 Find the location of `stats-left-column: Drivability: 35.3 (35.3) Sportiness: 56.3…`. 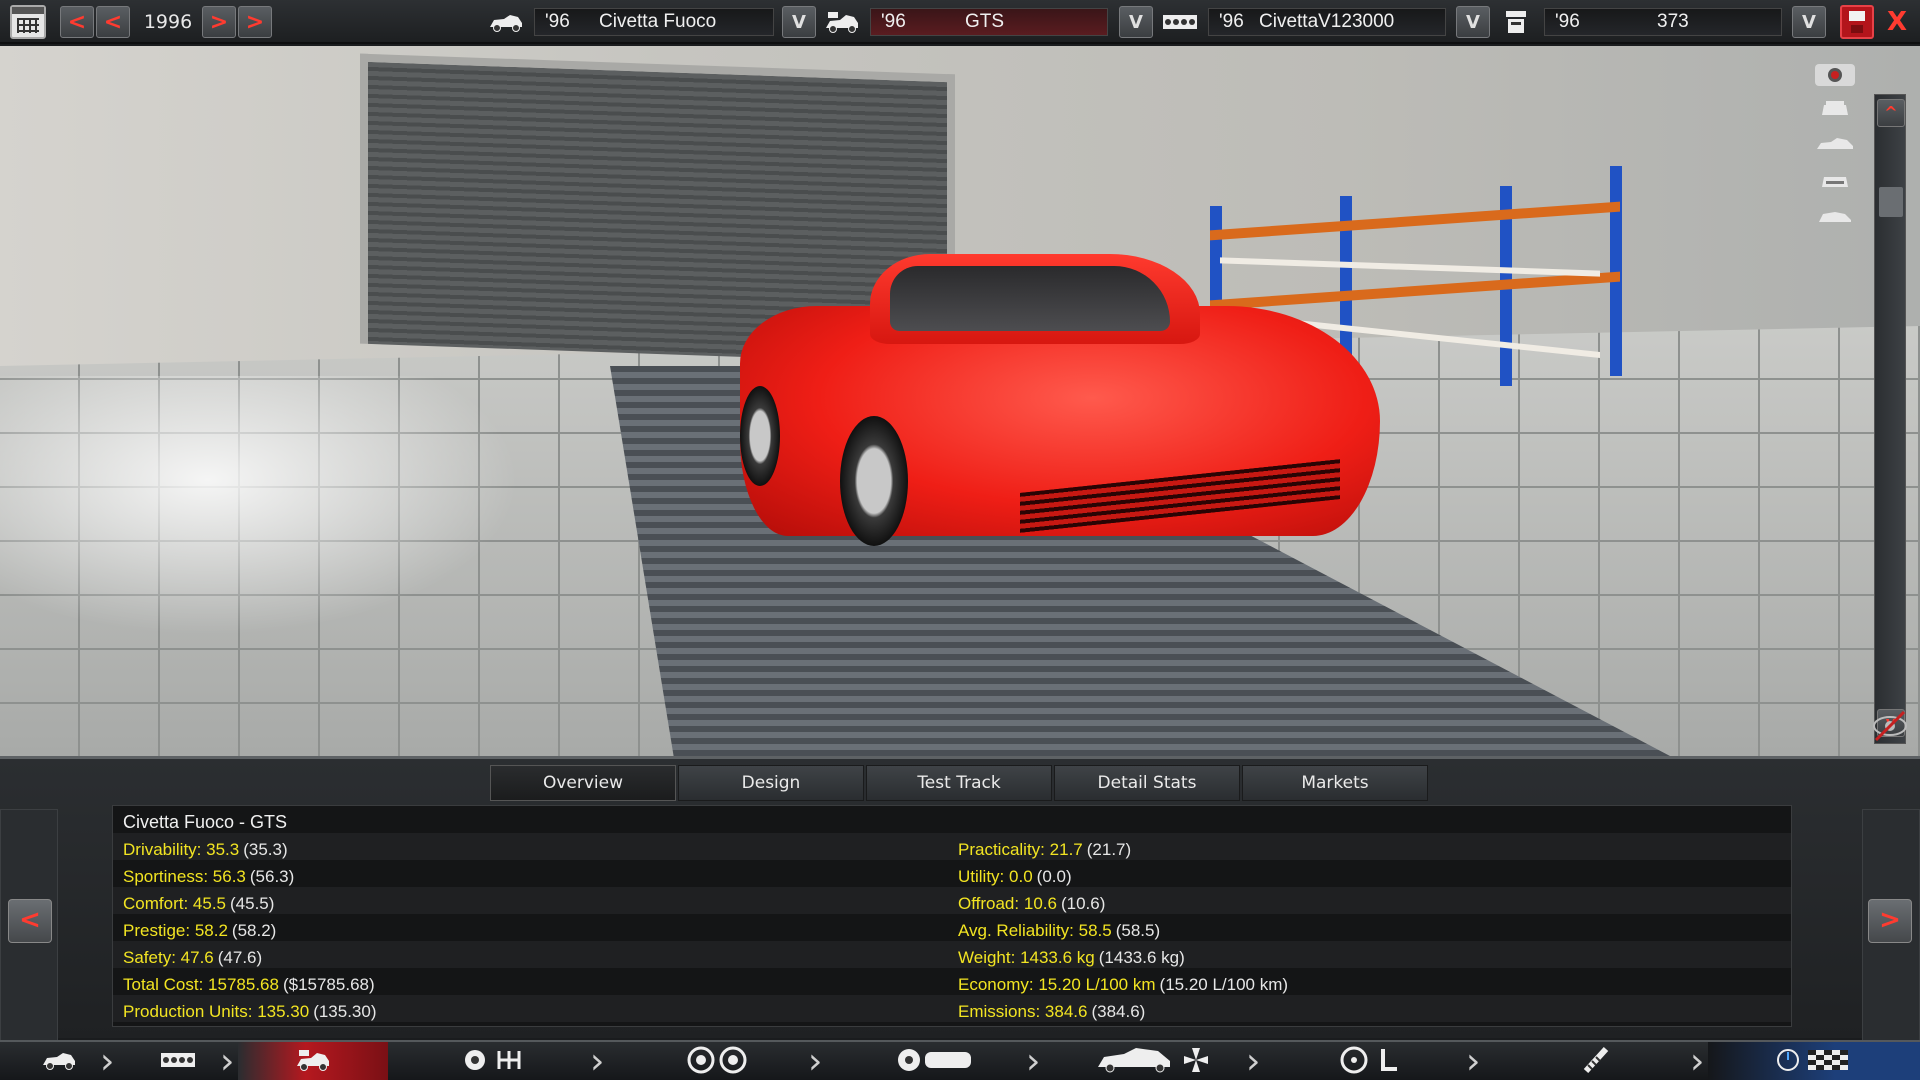

stats-left-column: Drivability: 35.3 (35.3) Sportiness: 56.3… is located at coordinates (250, 930).